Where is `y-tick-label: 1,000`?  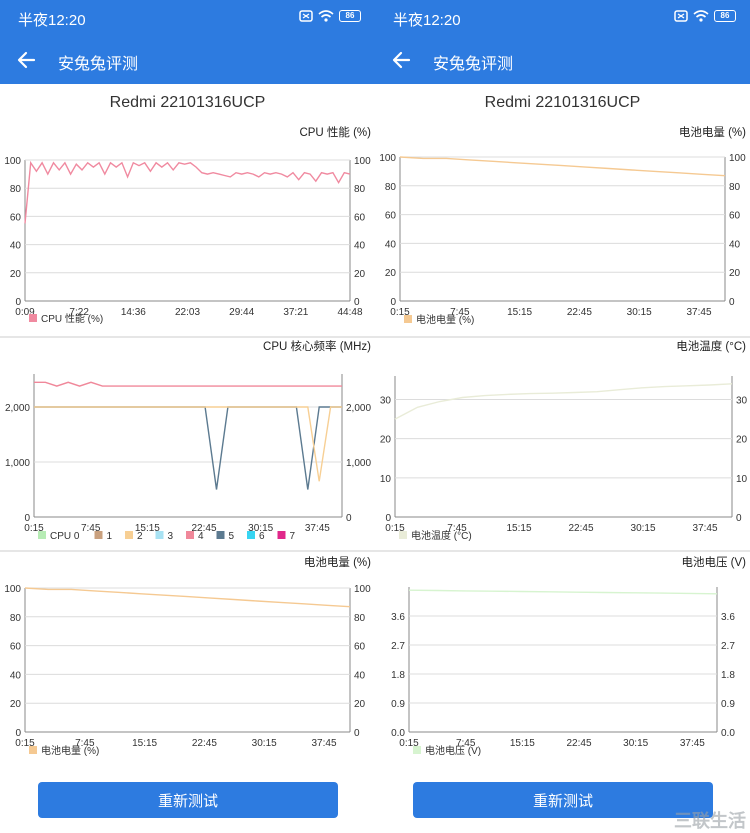 y-tick-label: 1,000 is located at coordinates (17, 463).